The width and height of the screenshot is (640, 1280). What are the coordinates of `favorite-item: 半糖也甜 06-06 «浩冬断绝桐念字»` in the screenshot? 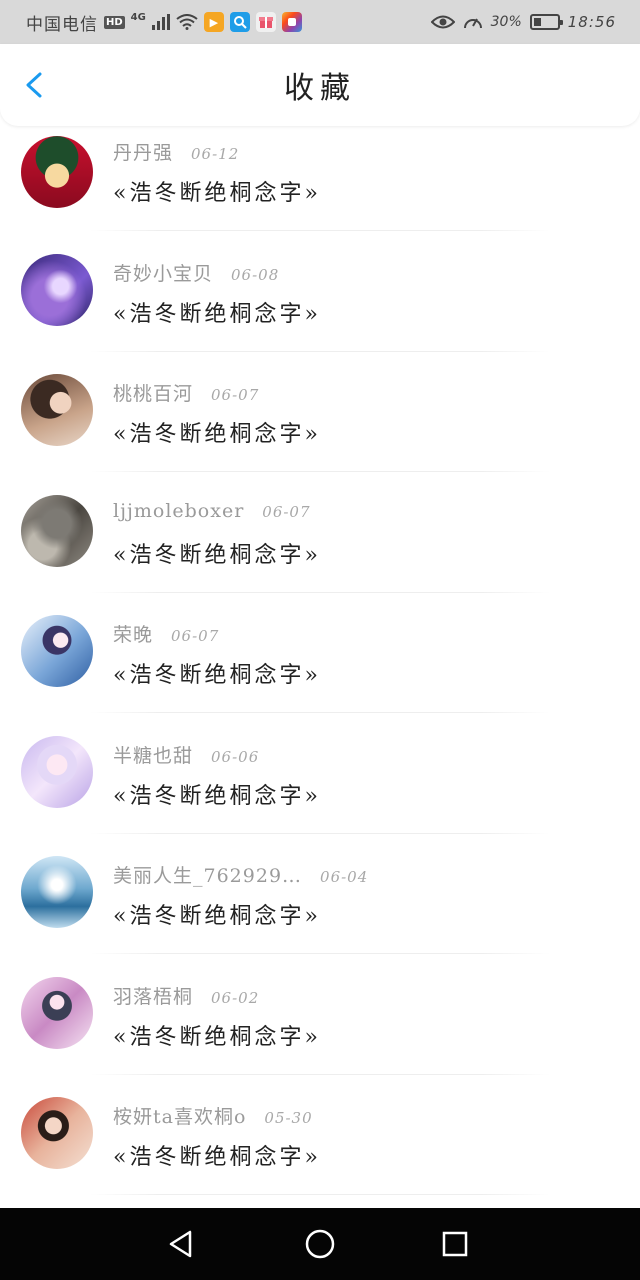 It's located at (320, 789).